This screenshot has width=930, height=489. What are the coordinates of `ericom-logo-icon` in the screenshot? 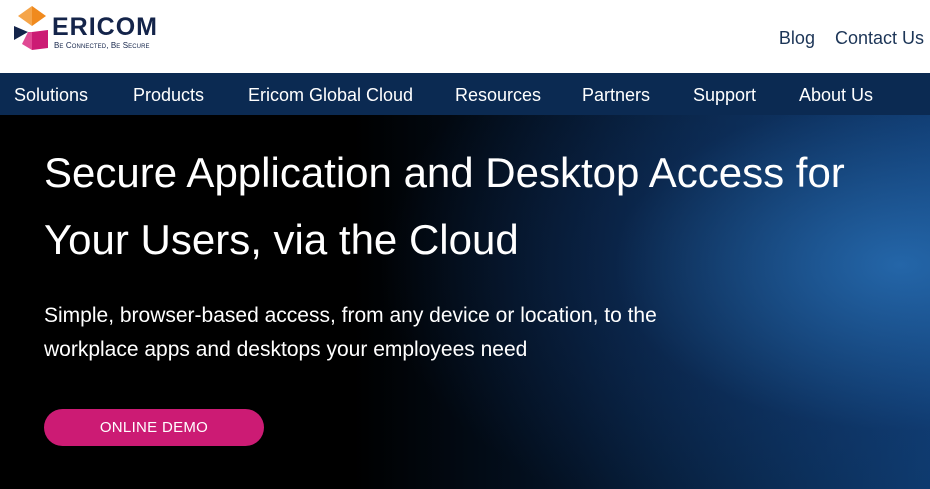 It's located at (31, 28).